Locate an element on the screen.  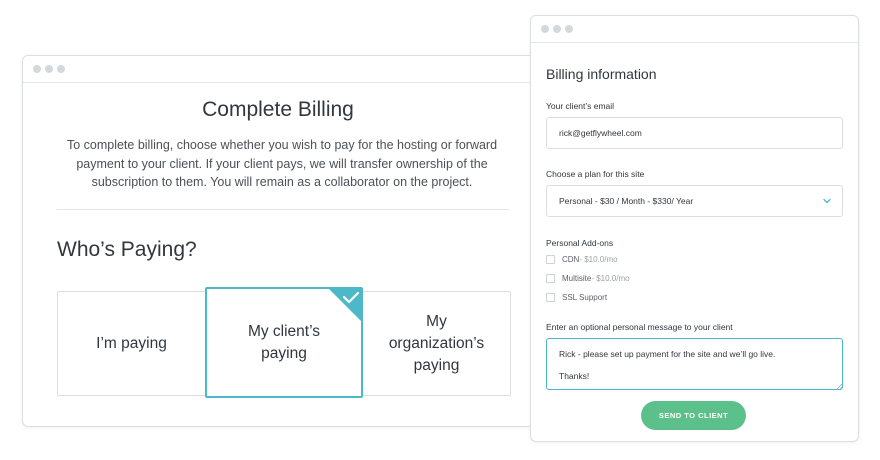
option-client-paying: My client’s paying is located at coordinates (284, 342).